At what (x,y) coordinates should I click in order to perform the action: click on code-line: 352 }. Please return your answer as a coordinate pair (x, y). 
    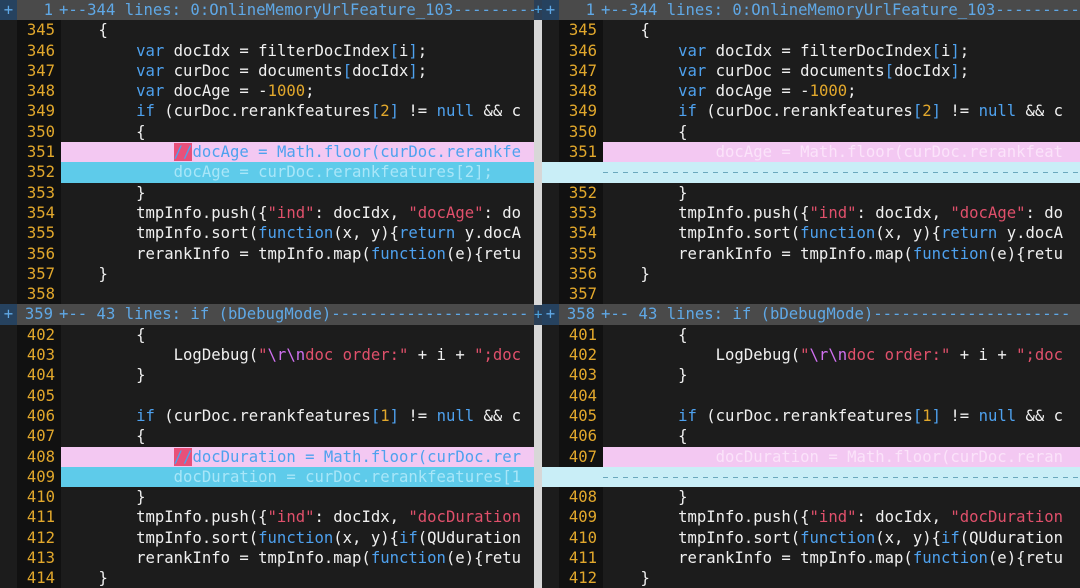
    Looking at the image, I should click on (811, 192).